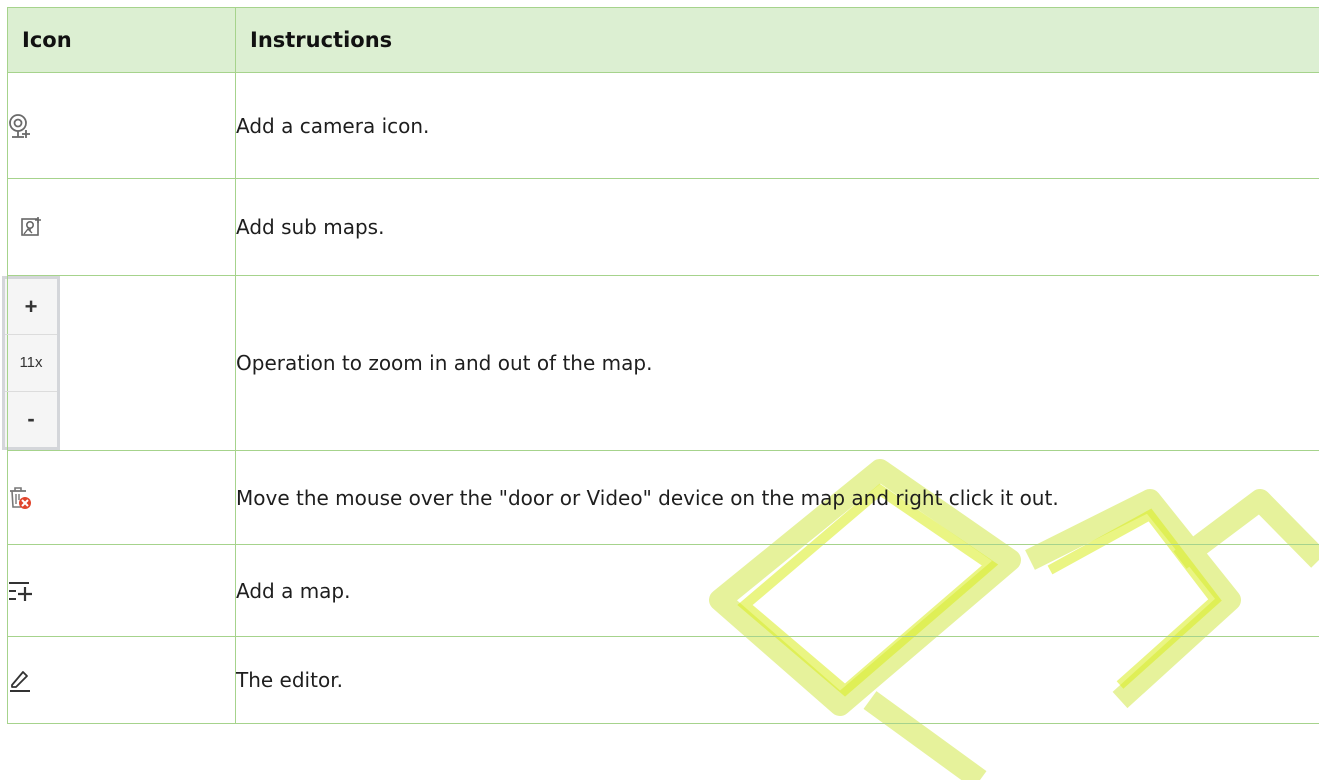 The image size is (1319, 780). Describe the element at coordinates (121, 680) in the screenshot. I see `edit-icon` at that location.